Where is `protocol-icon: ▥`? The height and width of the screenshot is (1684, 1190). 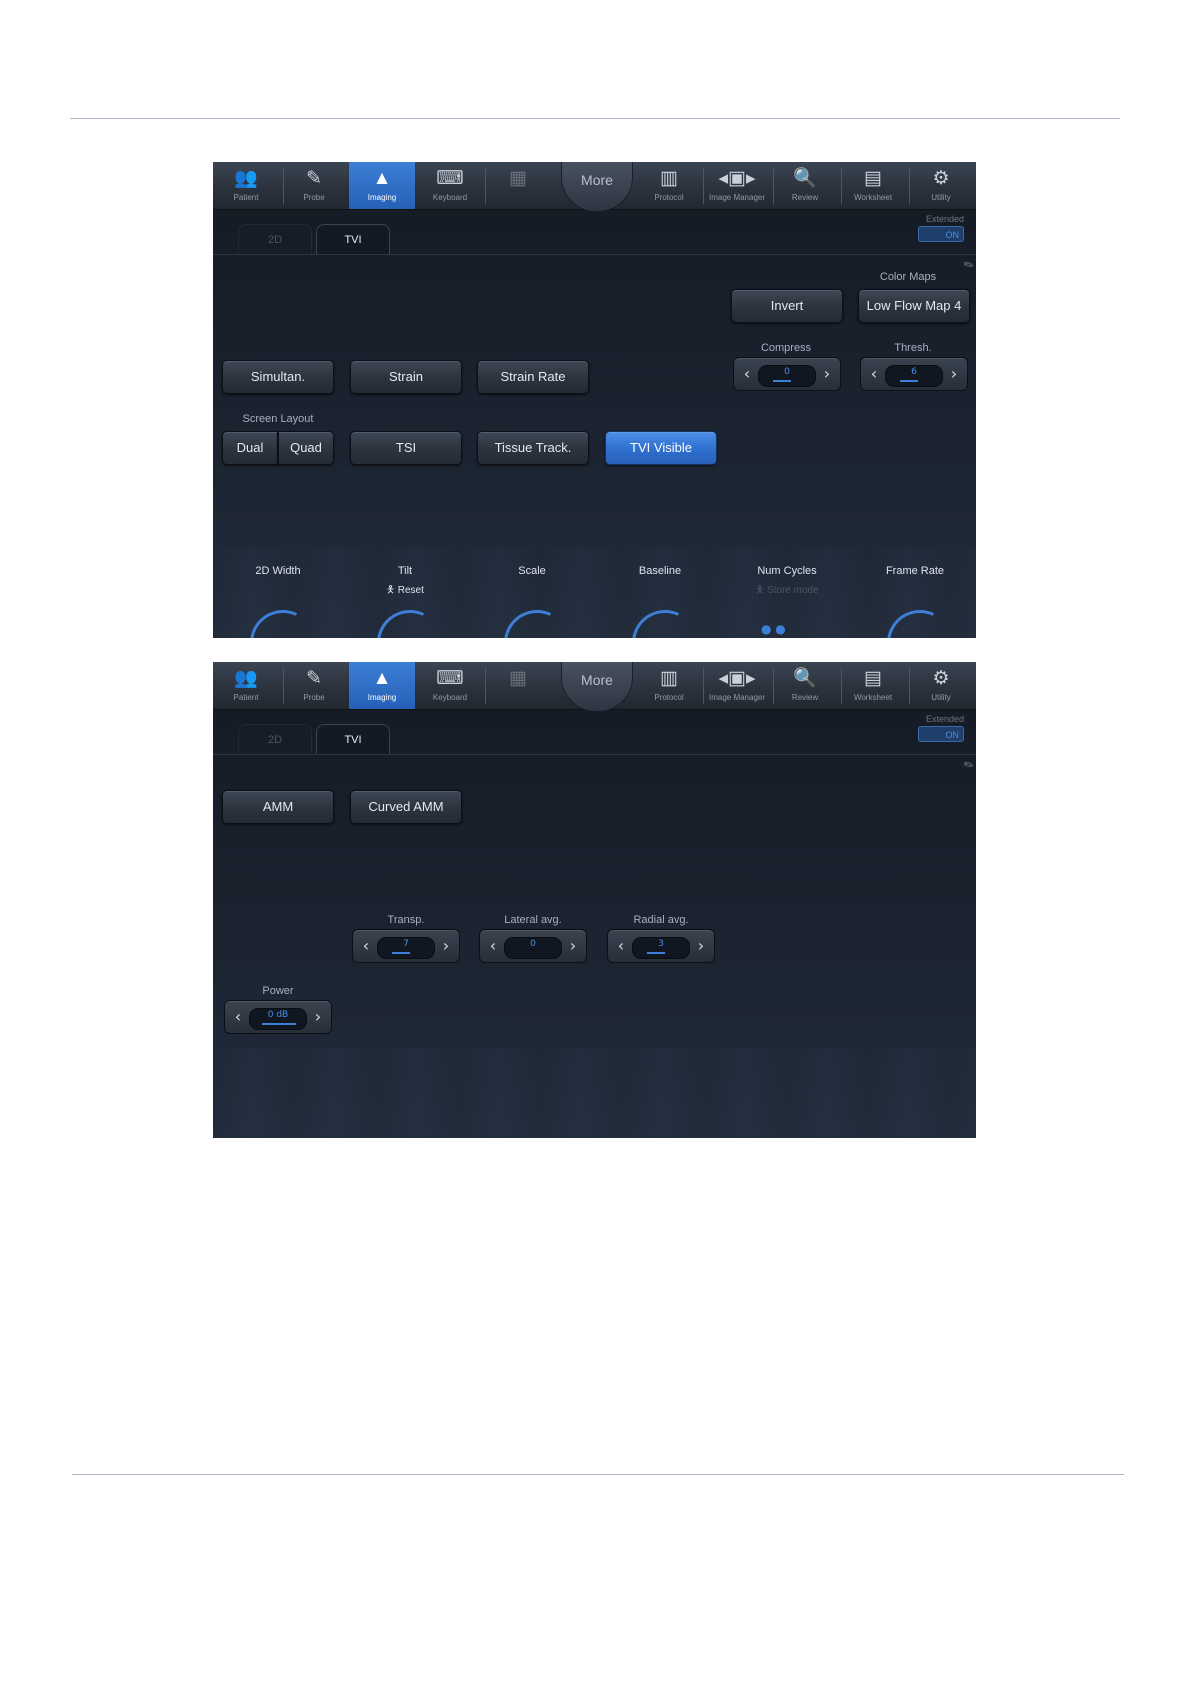
protocol-icon: ▥ is located at coordinates (669, 178).